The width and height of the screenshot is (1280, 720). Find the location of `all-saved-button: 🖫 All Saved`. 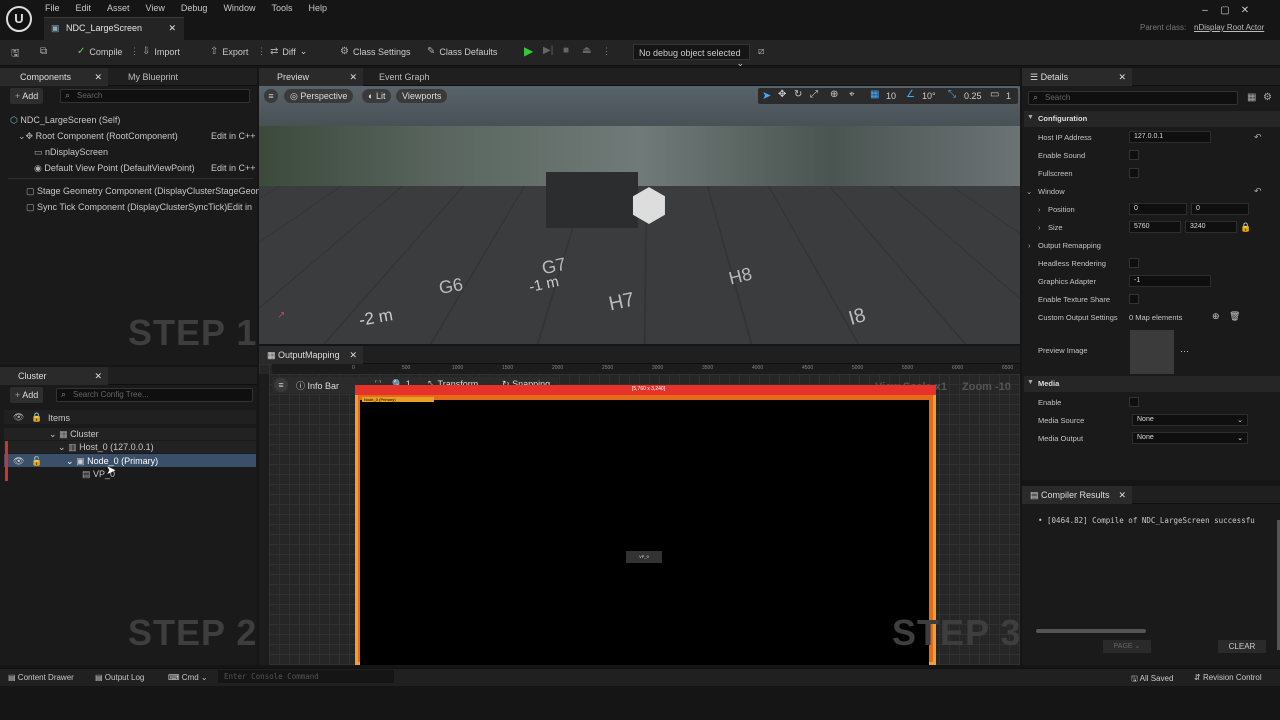

all-saved-button: 🖫 All Saved is located at coordinates (1152, 680).